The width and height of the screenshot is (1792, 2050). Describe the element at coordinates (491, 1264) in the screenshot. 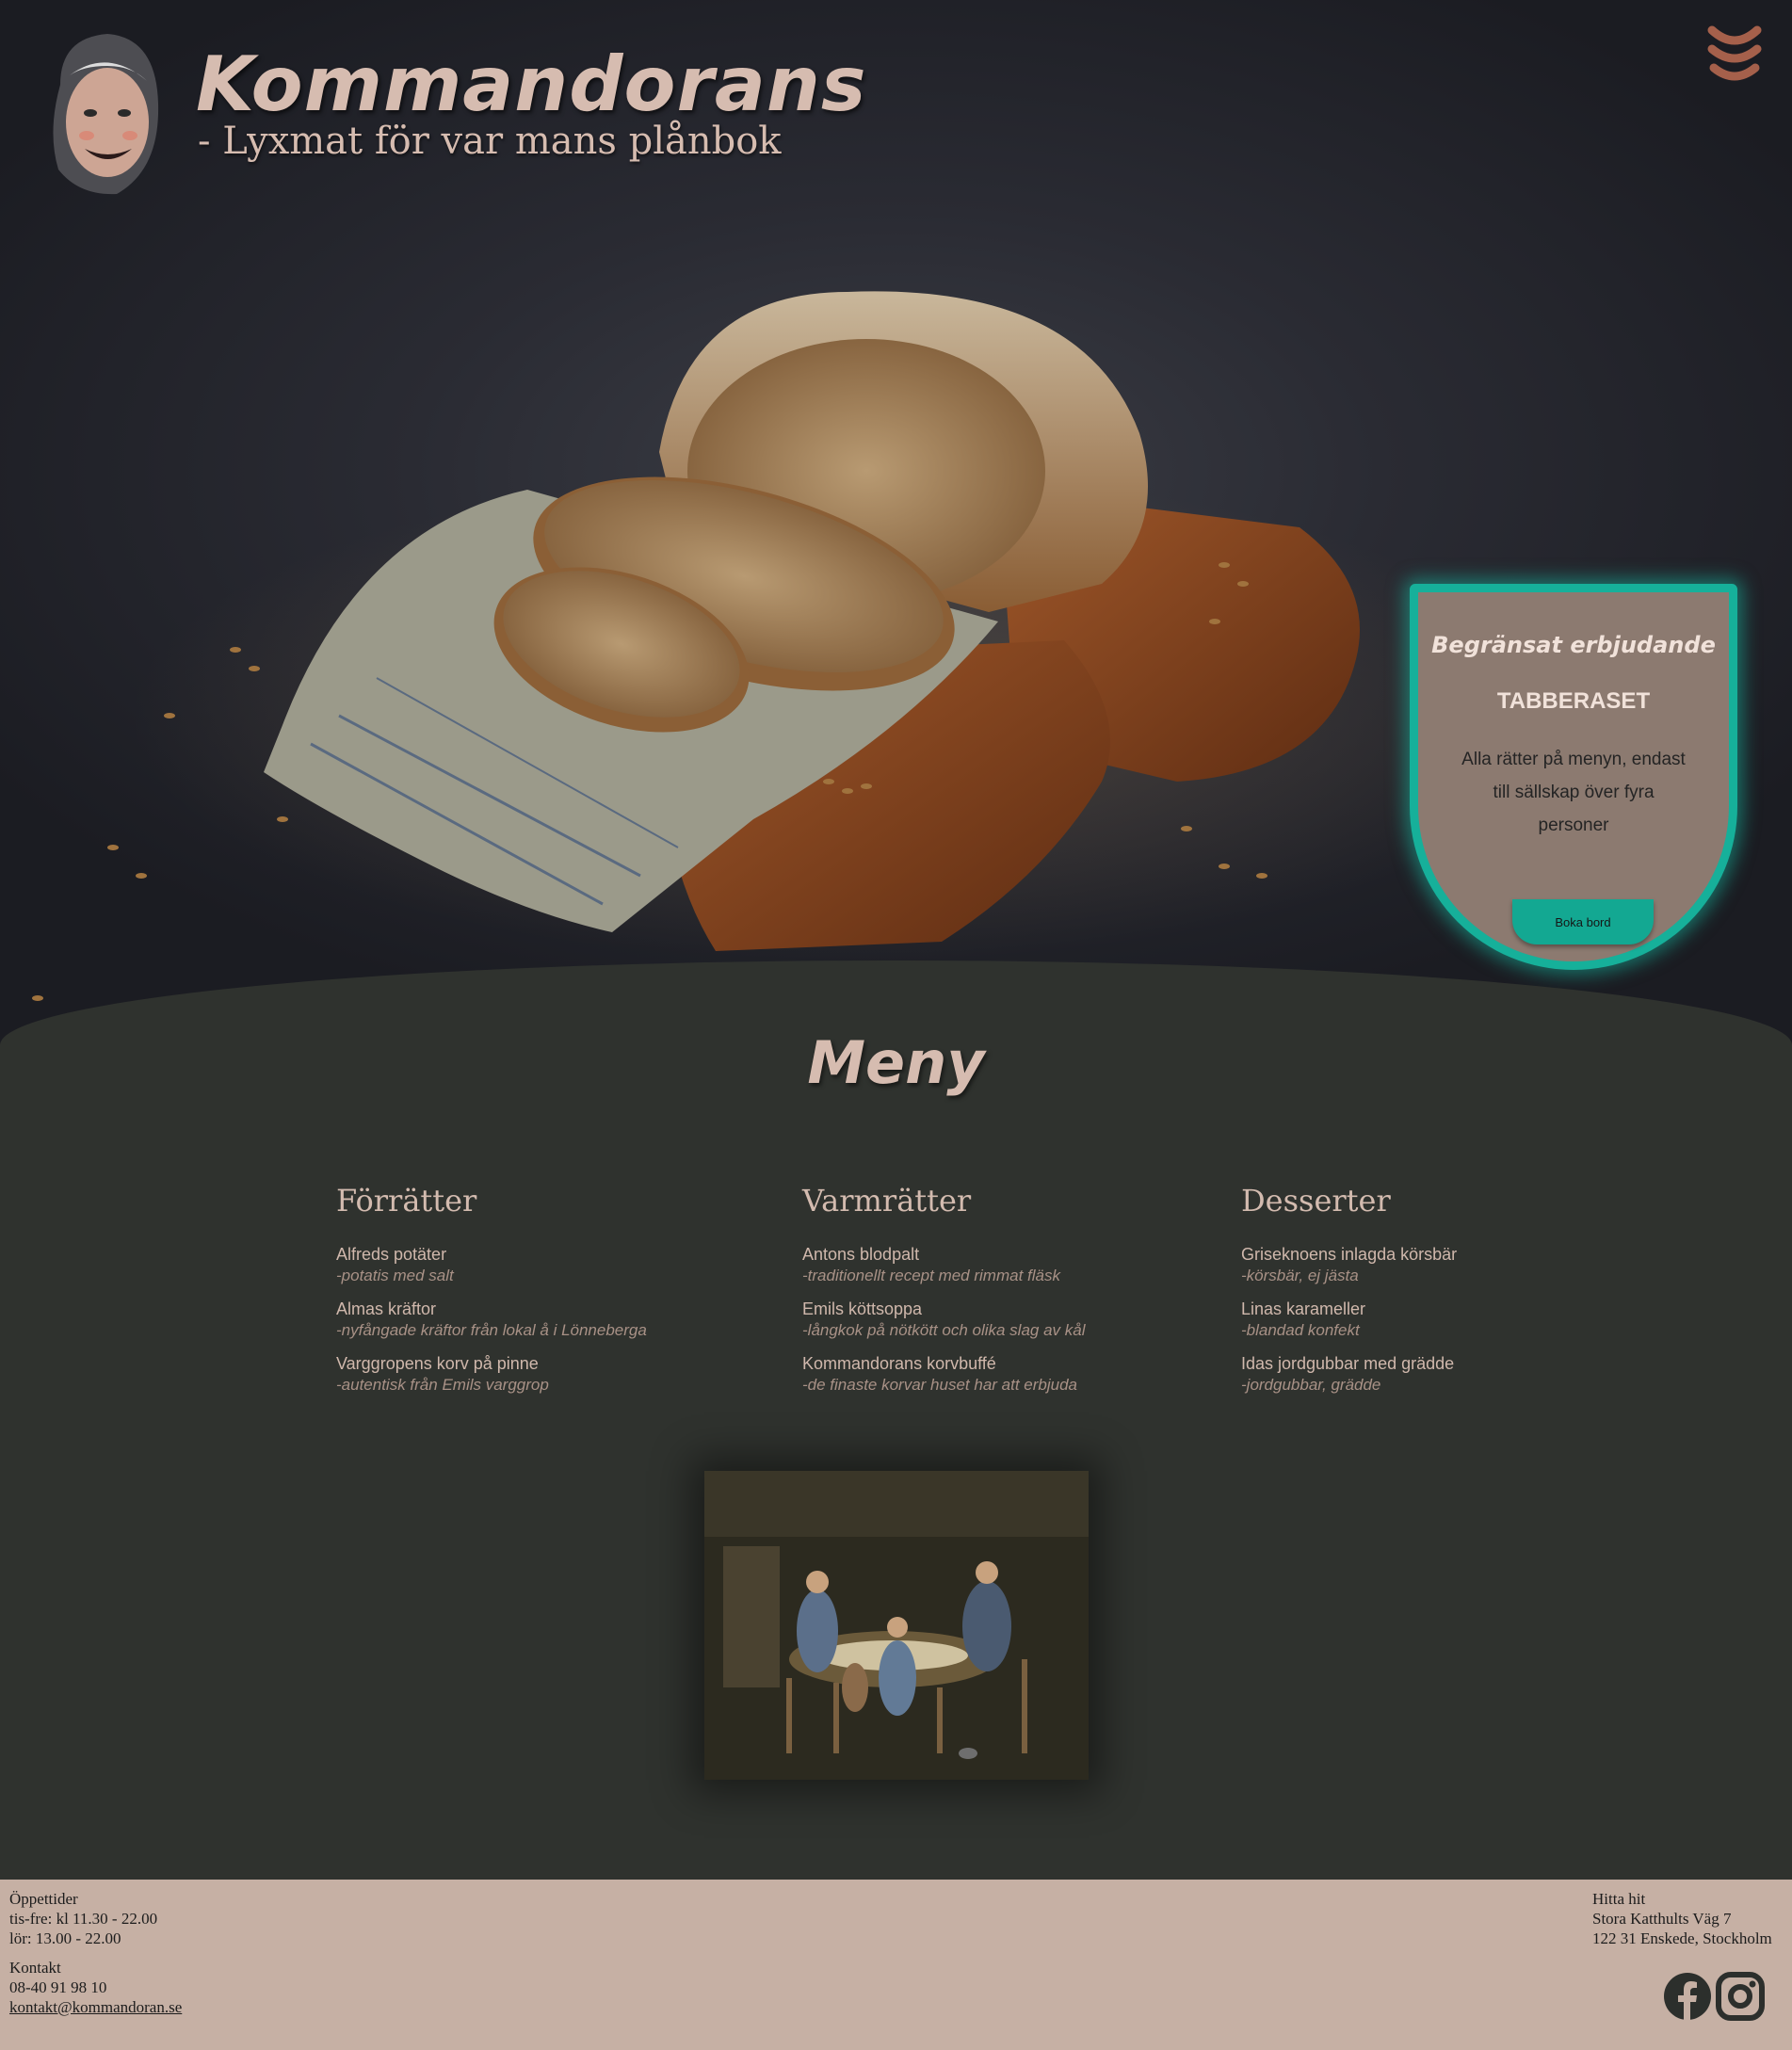

I see `list-item: Alfreds potäter -potatis med salt` at that location.